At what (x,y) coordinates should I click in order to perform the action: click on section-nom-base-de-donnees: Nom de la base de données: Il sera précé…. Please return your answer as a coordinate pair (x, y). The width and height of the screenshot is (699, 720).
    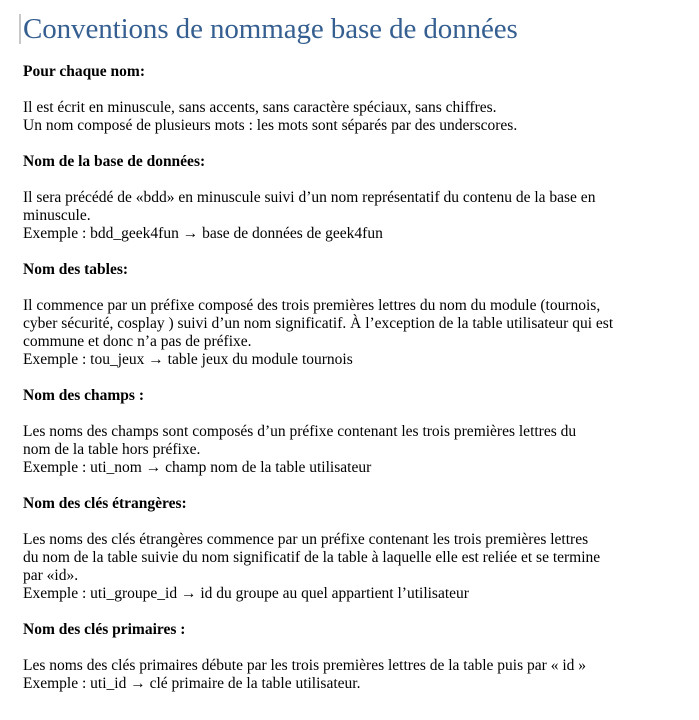
    Looking at the image, I should click on (353, 198).